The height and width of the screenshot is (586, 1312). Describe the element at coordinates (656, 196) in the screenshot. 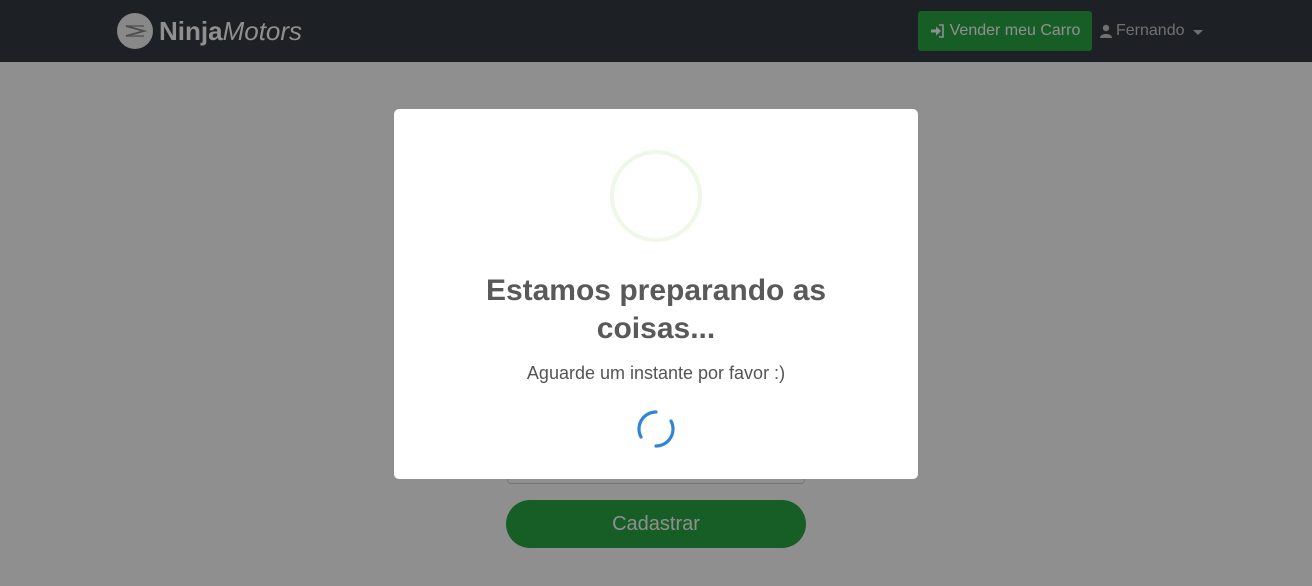

I see `success-ring-icon` at that location.